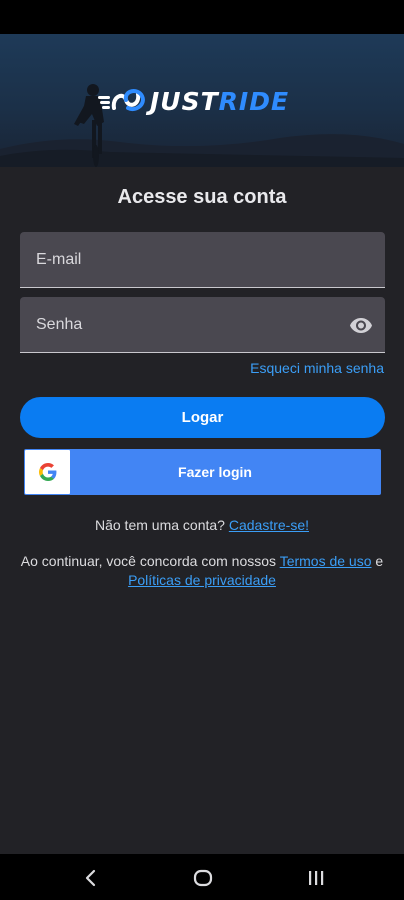 The image size is (404, 900). What do you see at coordinates (316, 878) in the screenshot?
I see `recent-apps-icon` at bounding box center [316, 878].